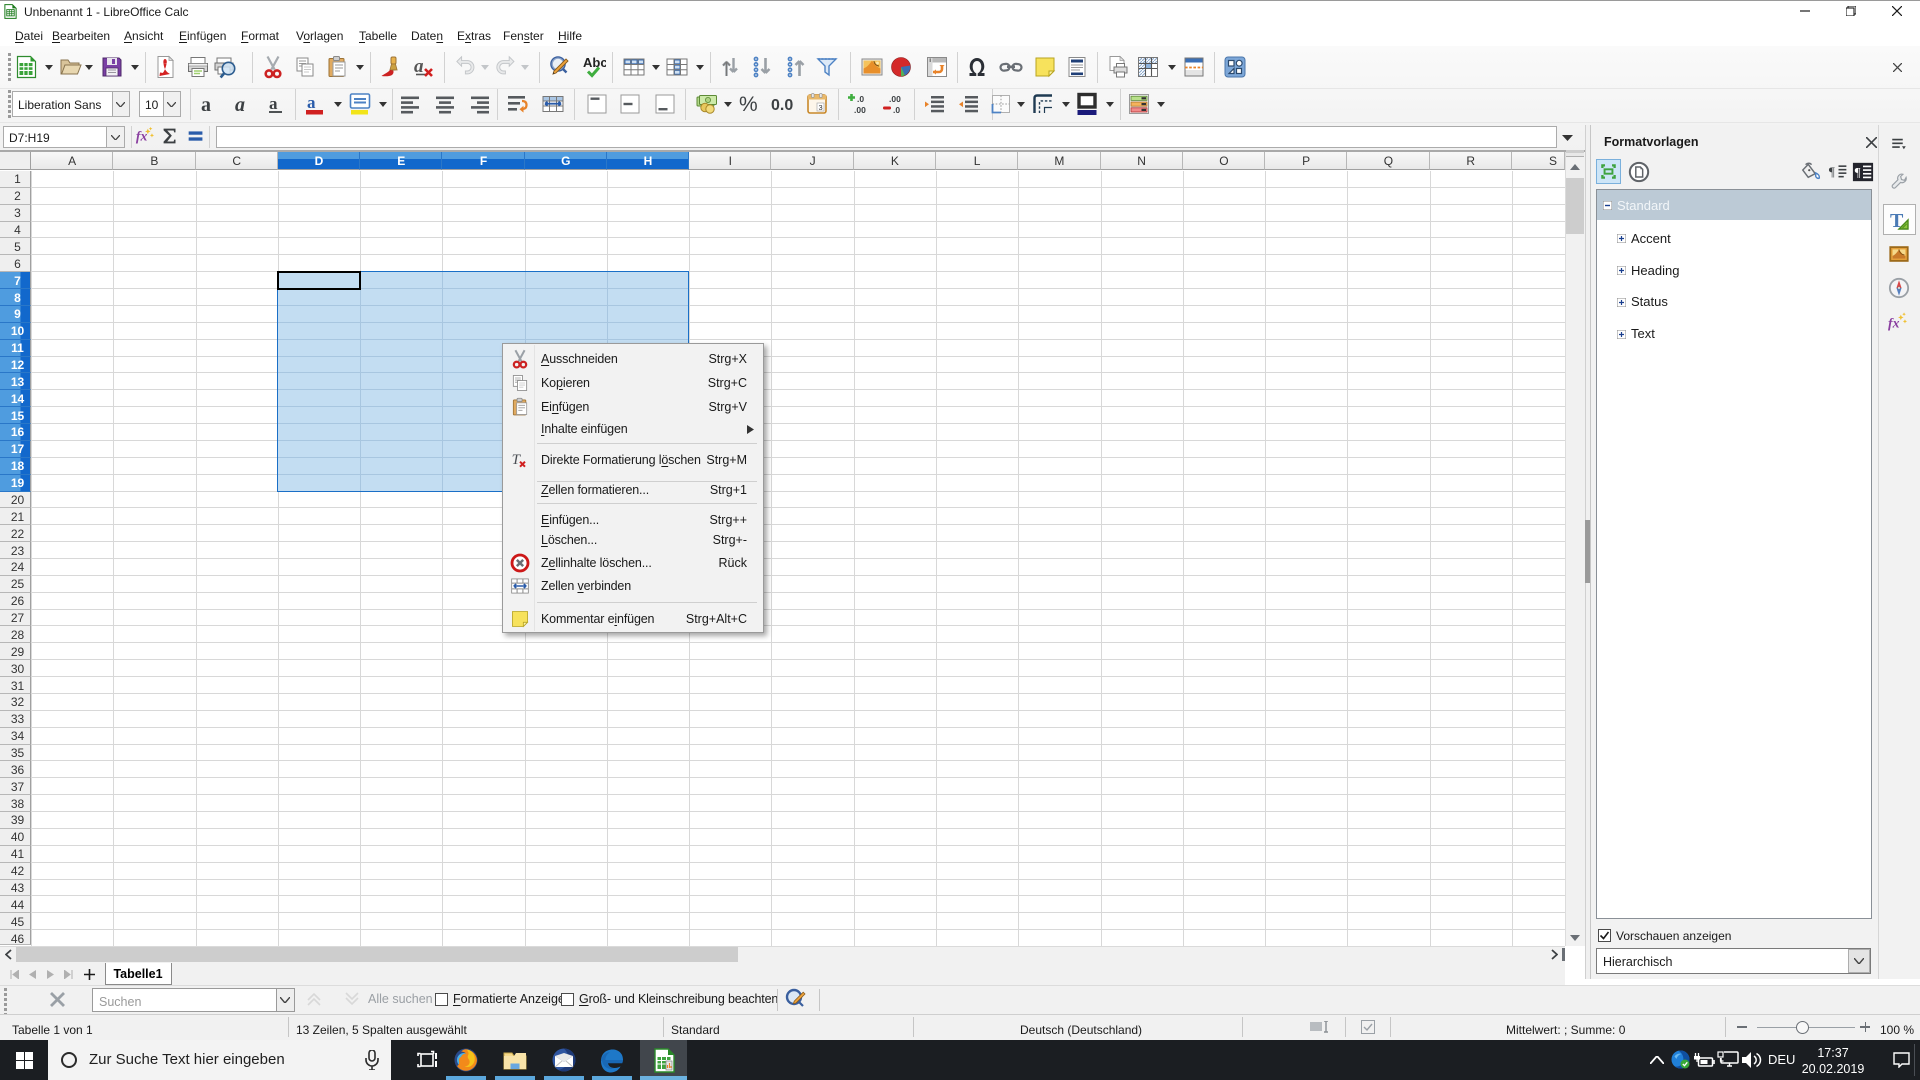 The width and height of the screenshot is (1920, 1080). Describe the element at coordinates (594, 62) in the screenshot. I see `svg-text: Abc` at that location.